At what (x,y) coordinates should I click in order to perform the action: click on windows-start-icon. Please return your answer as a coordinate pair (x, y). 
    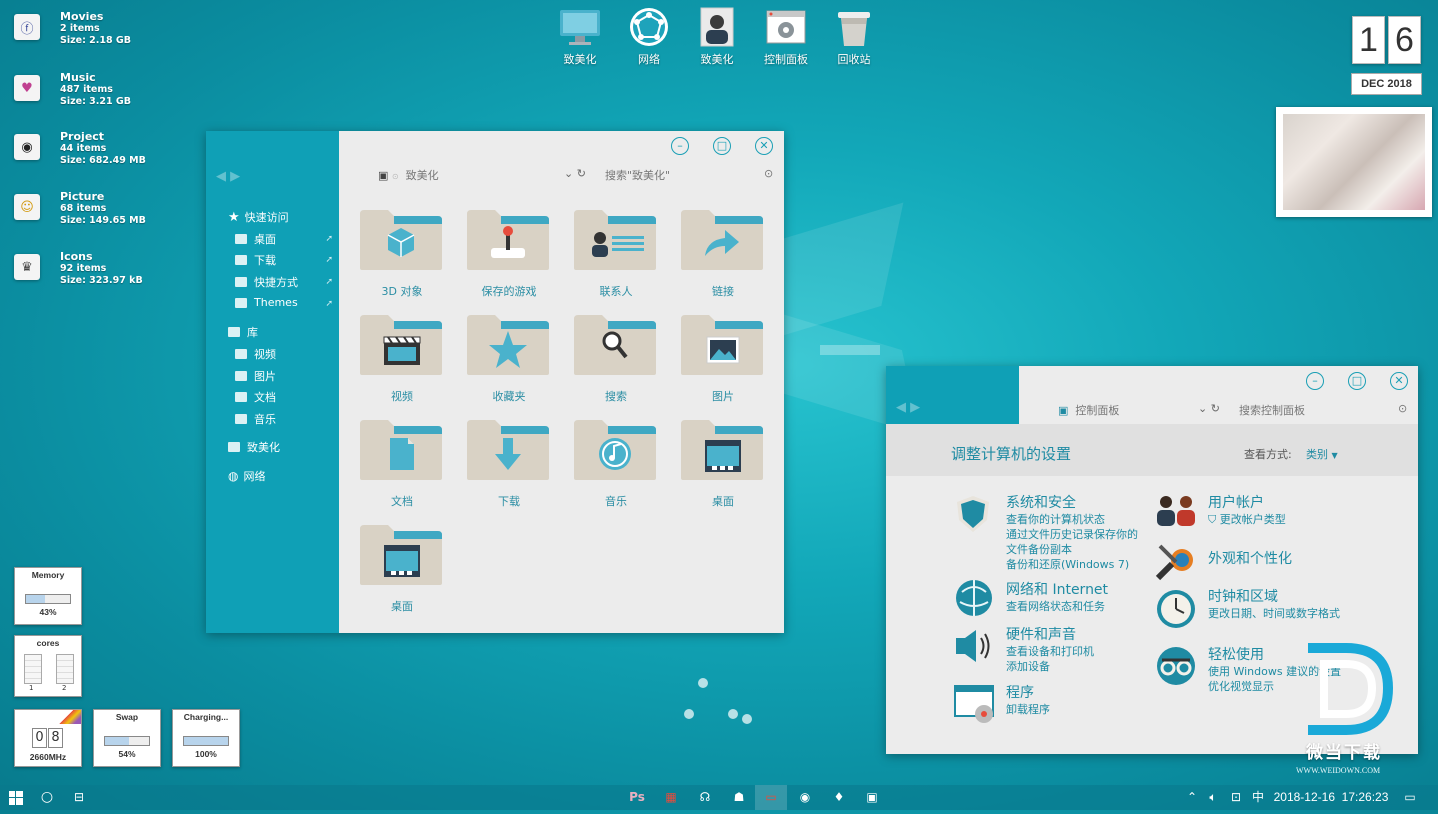
    Looking at the image, I should click on (16, 797).